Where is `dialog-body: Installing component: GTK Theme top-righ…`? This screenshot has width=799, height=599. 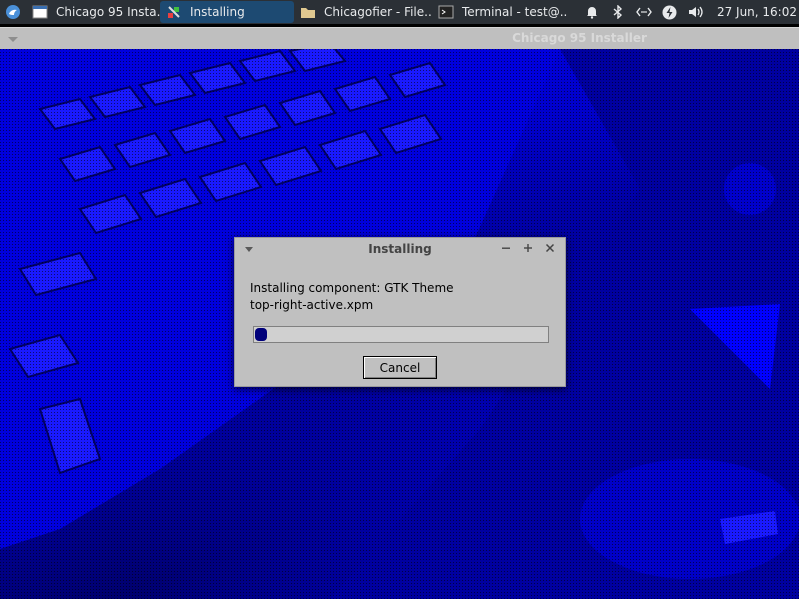 dialog-body: Installing component: GTK Theme top-righ… is located at coordinates (400, 287).